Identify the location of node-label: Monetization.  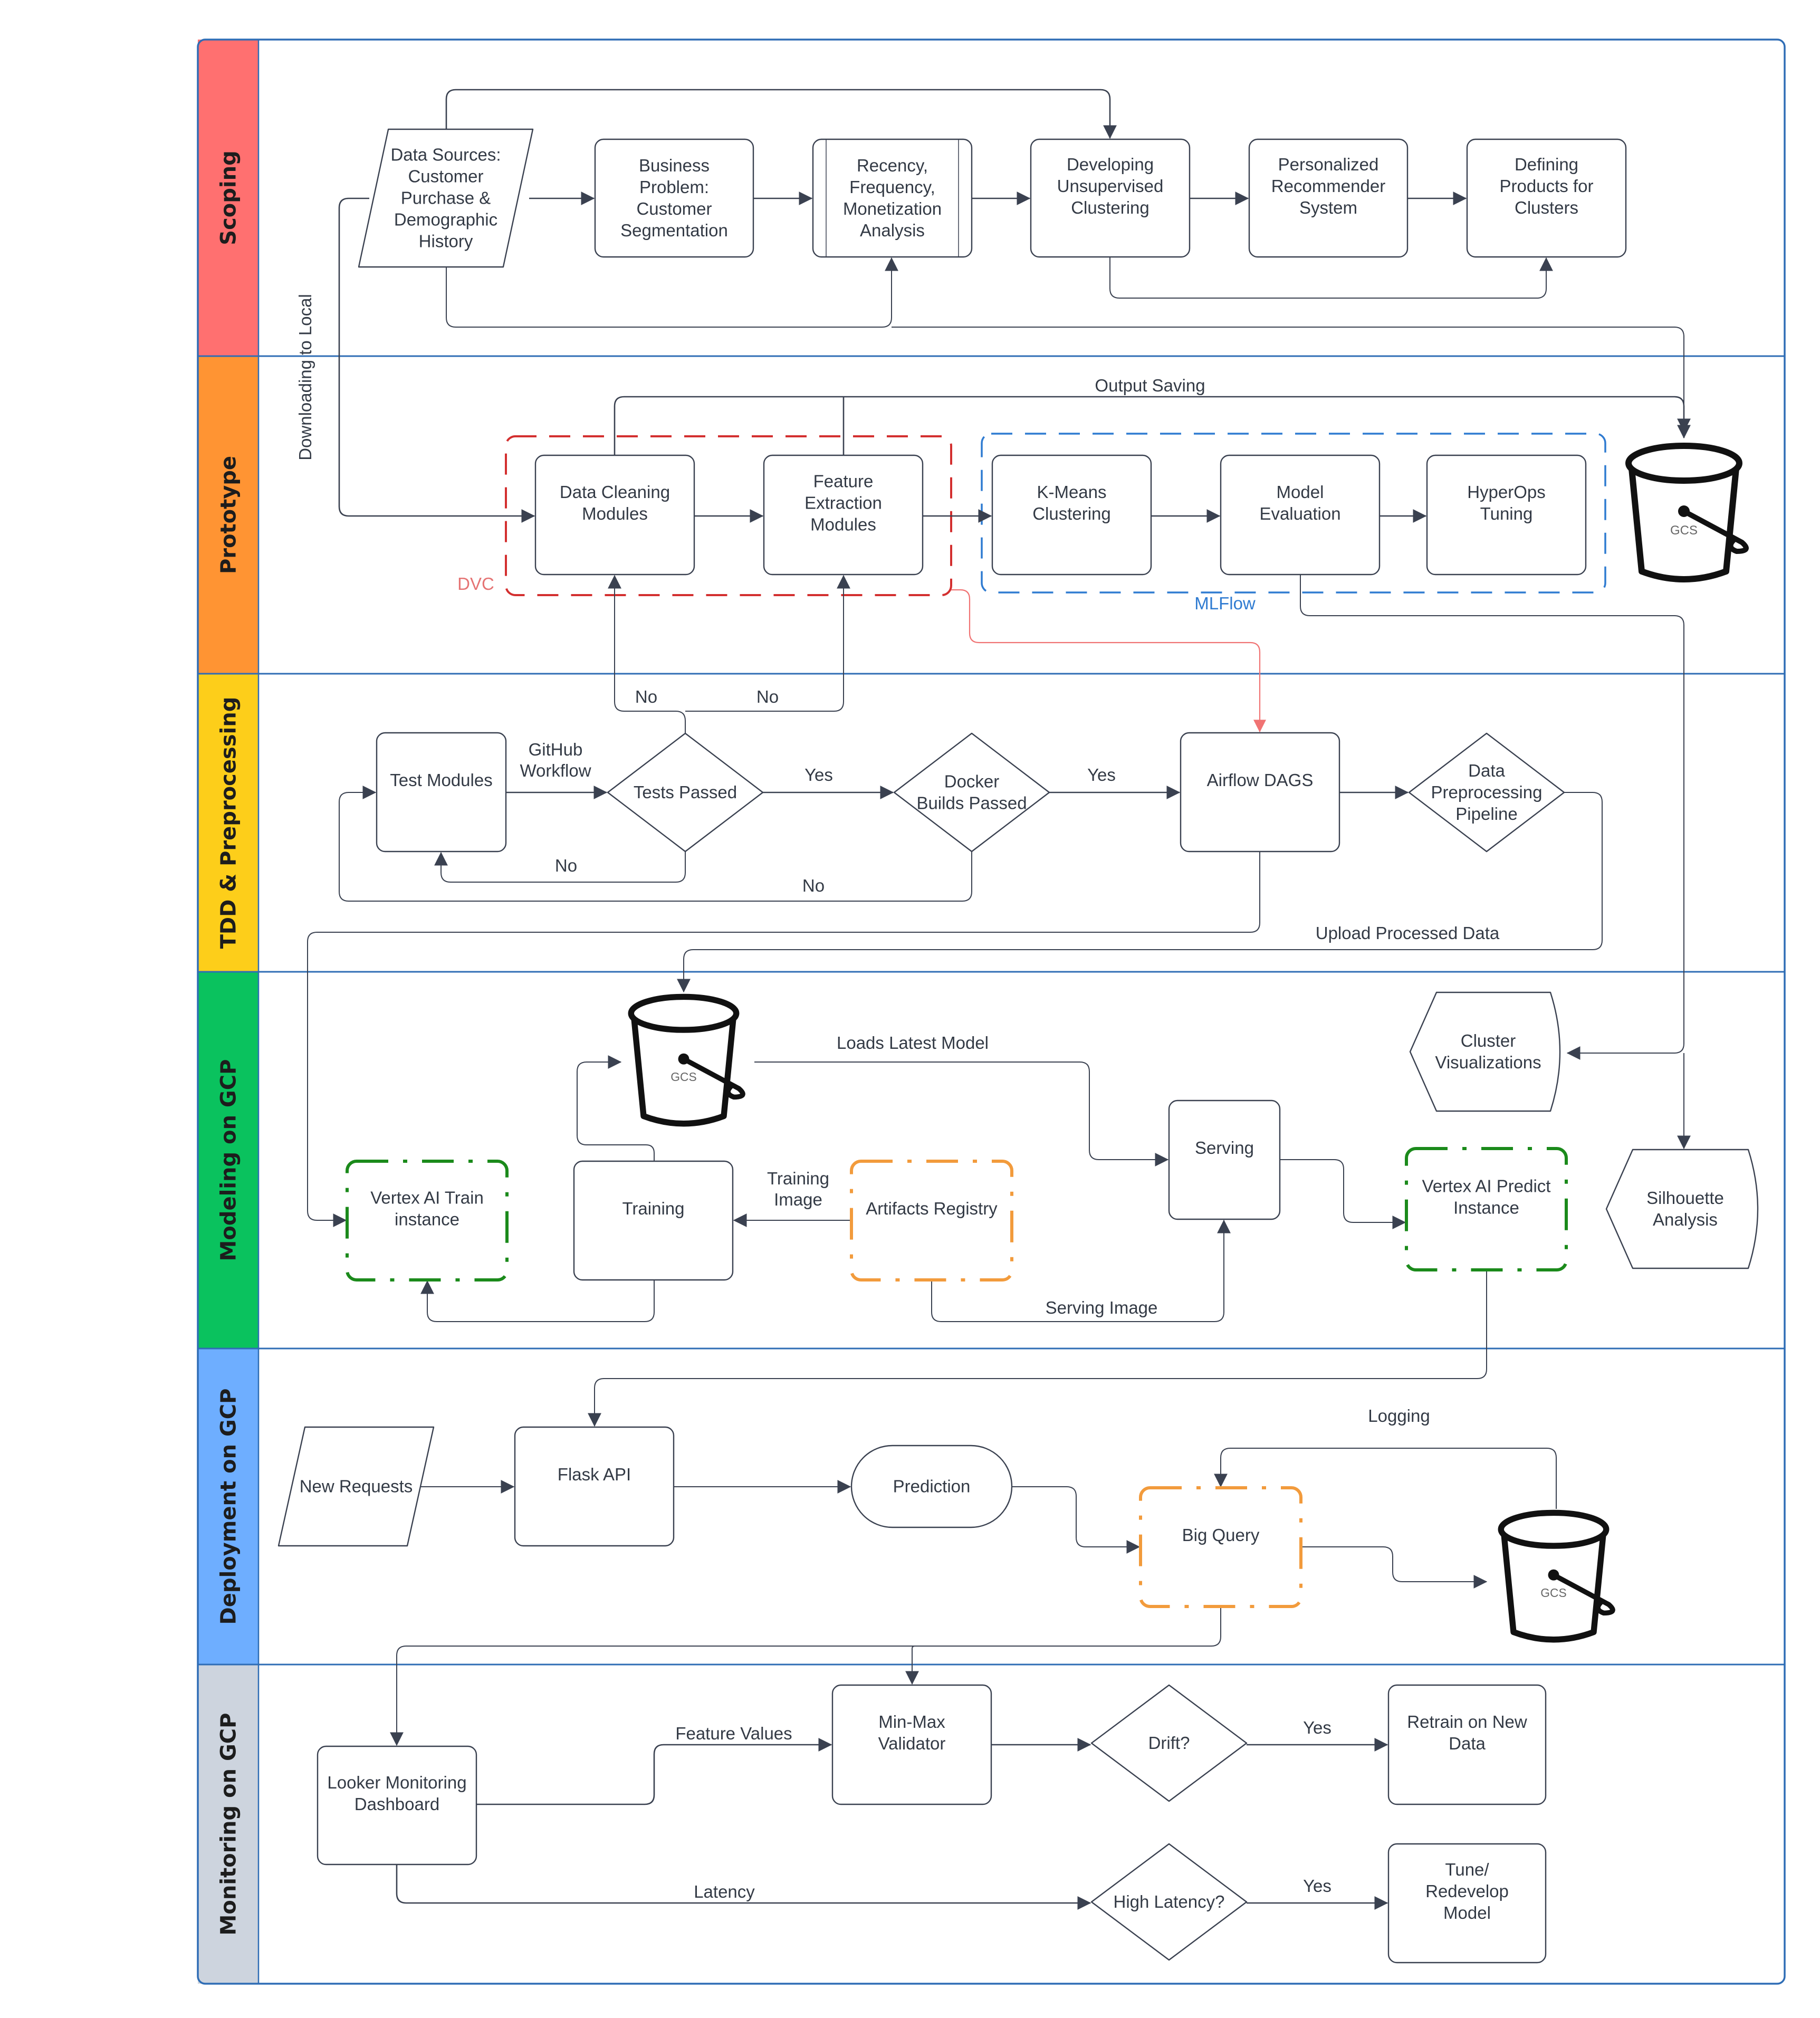
(892, 208).